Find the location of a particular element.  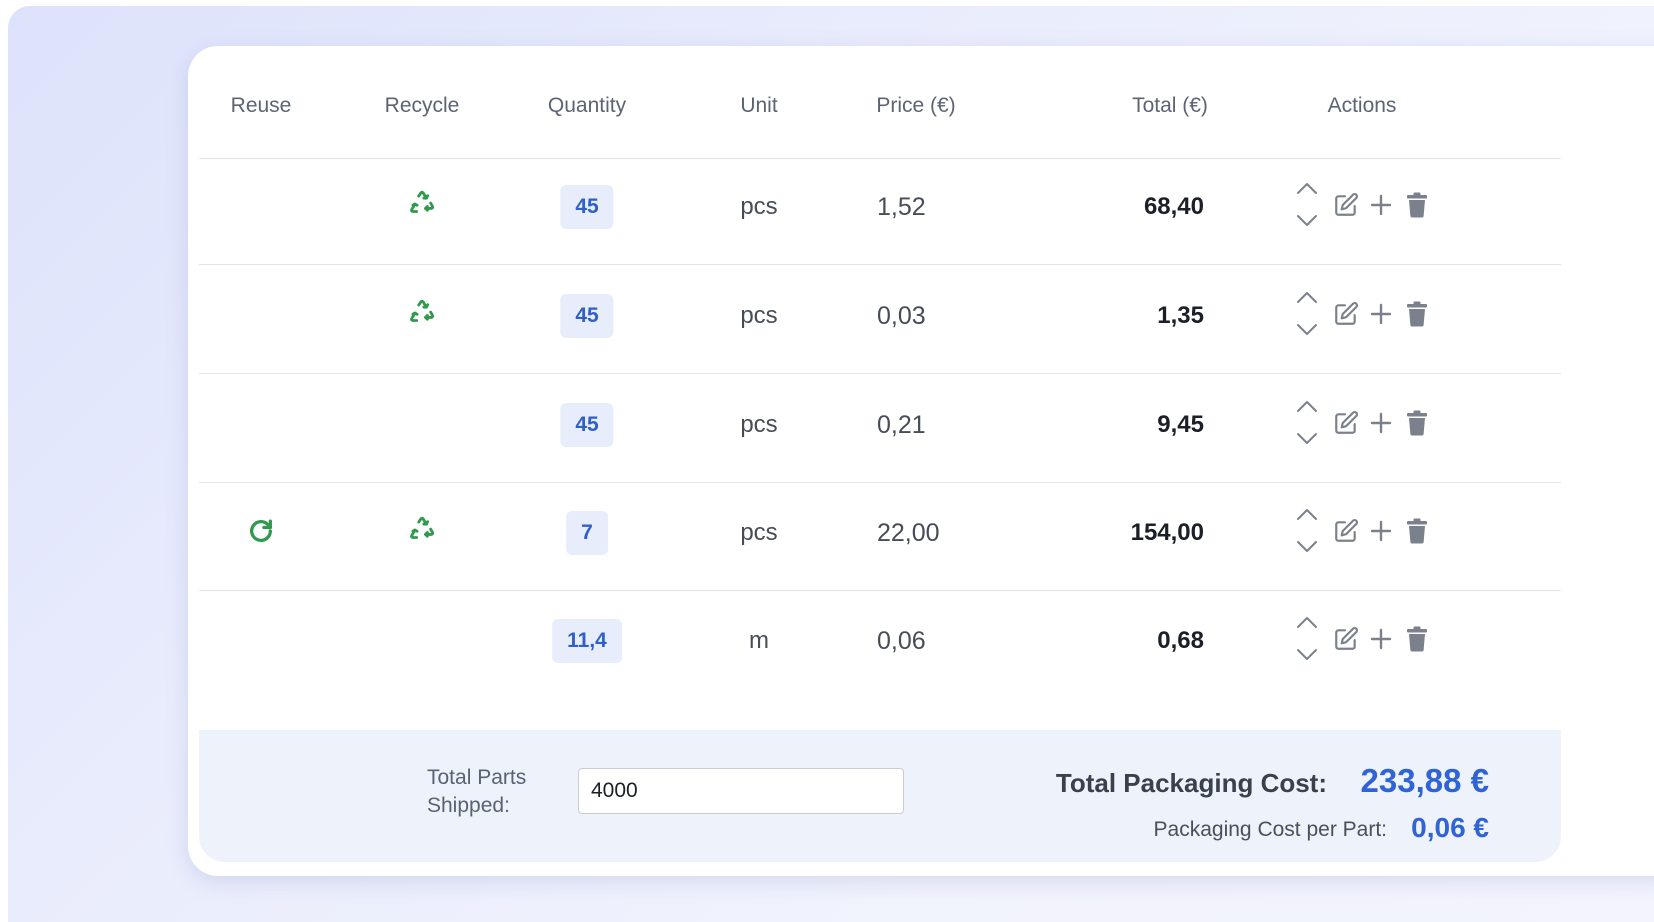

total-value: 154,00 is located at coordinates (1167, 532).